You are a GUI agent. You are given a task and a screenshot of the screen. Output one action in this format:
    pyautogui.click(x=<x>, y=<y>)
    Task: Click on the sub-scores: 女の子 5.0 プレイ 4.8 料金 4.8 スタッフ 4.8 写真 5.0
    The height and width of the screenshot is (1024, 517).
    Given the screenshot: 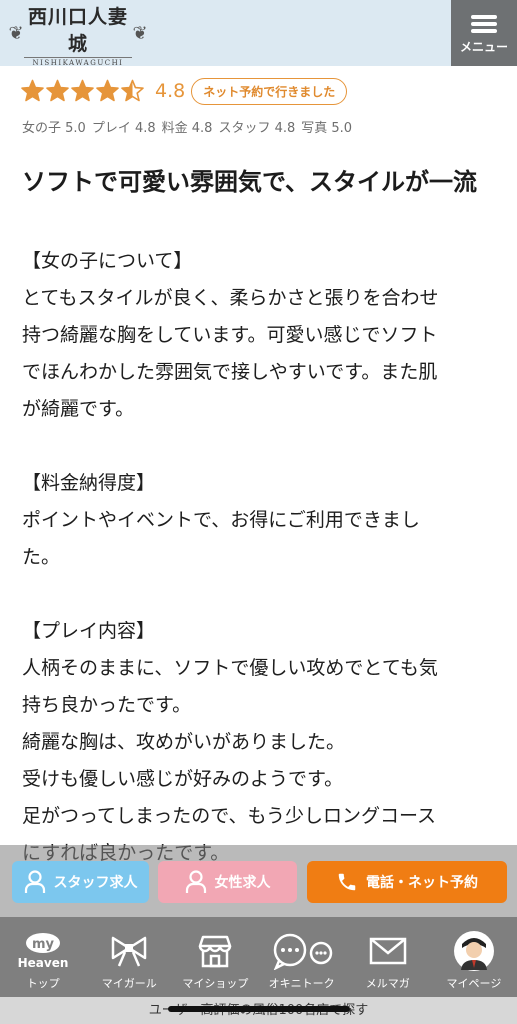 What is the action you would take?
    pyautogui.click(x=187, y=126)
    